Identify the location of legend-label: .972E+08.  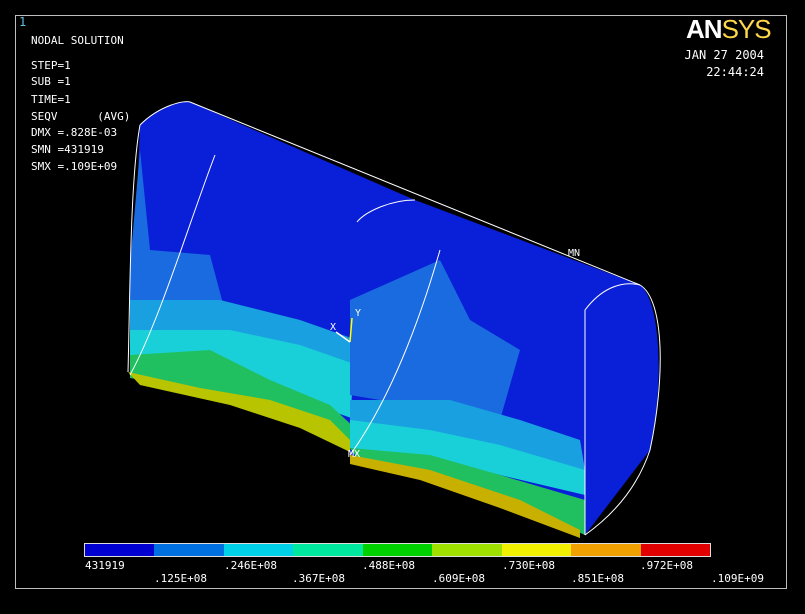
(666, 565).